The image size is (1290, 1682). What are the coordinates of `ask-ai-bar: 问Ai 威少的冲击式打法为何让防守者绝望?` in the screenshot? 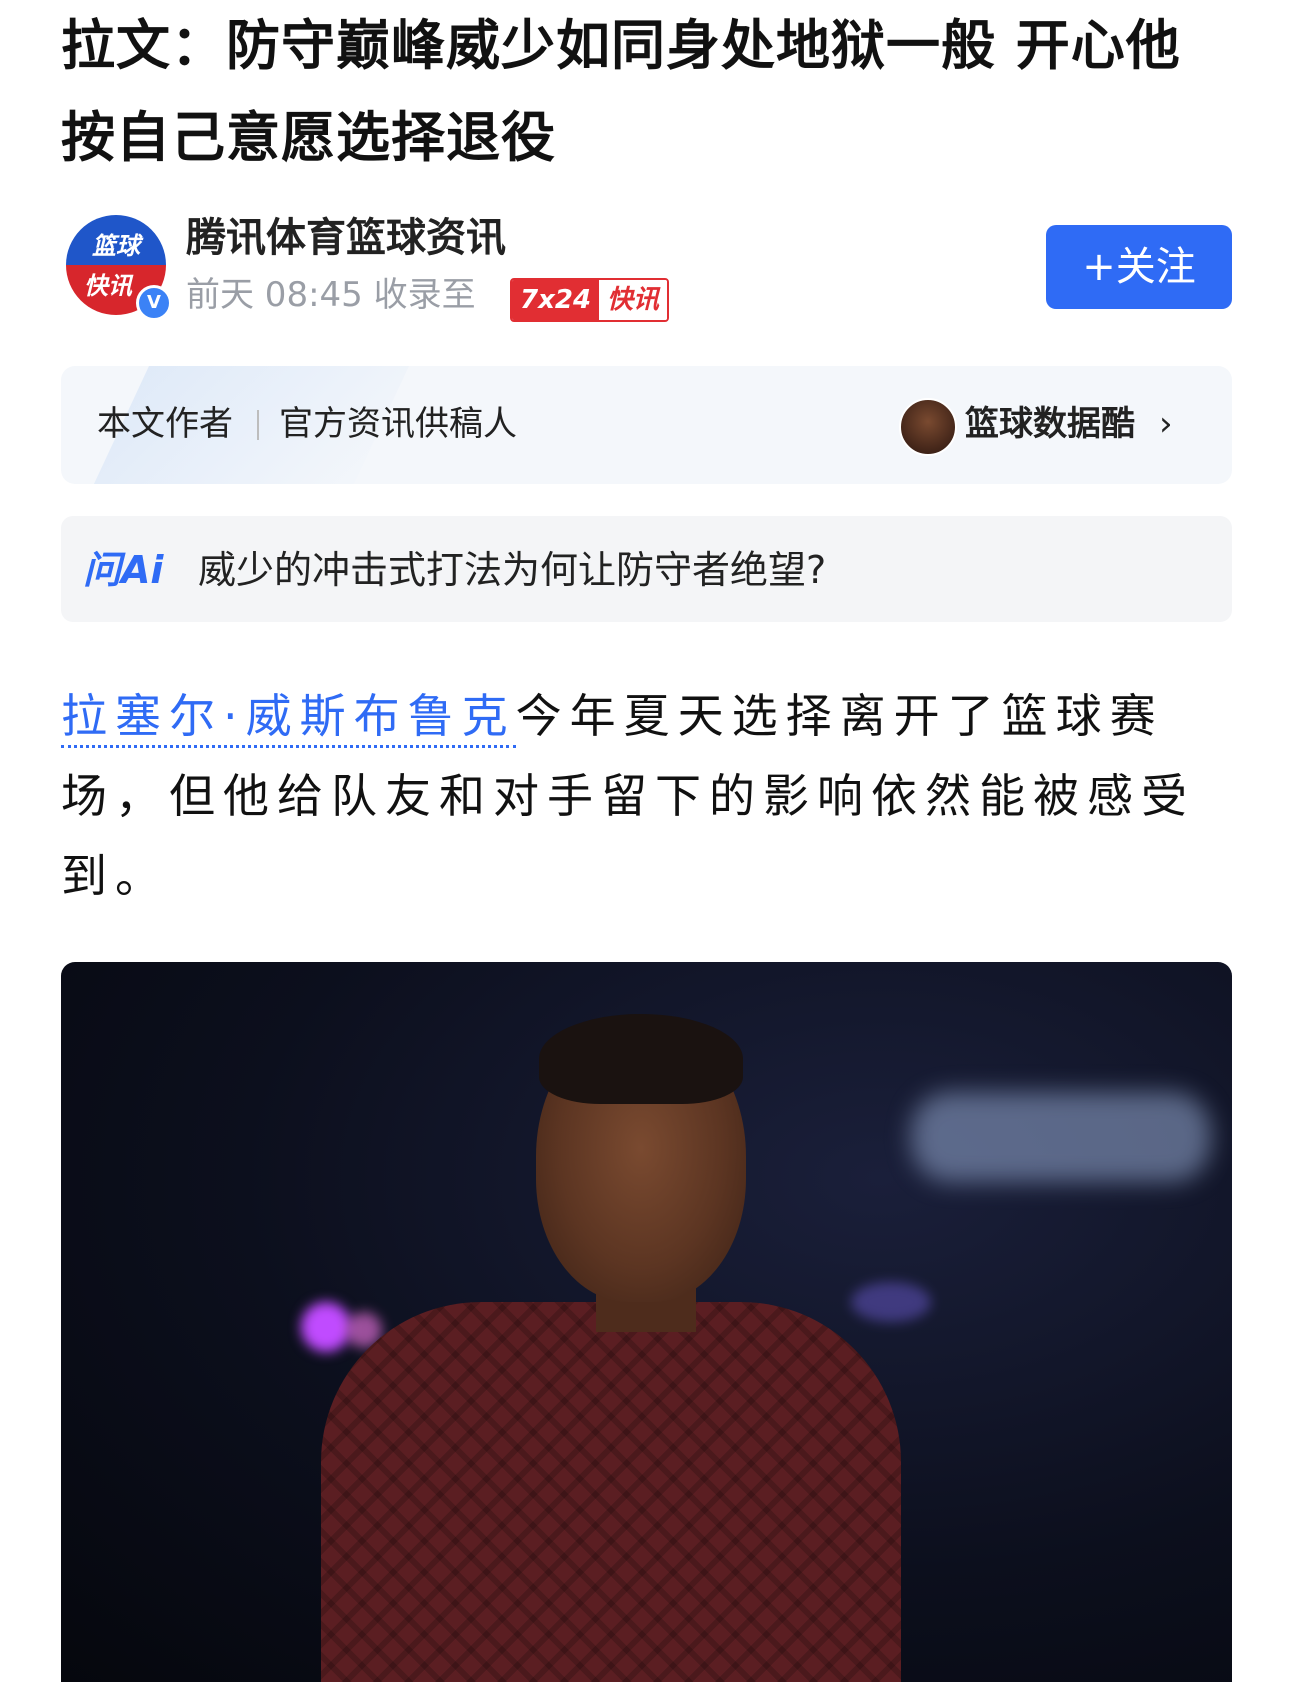 It's located at (646, 569).